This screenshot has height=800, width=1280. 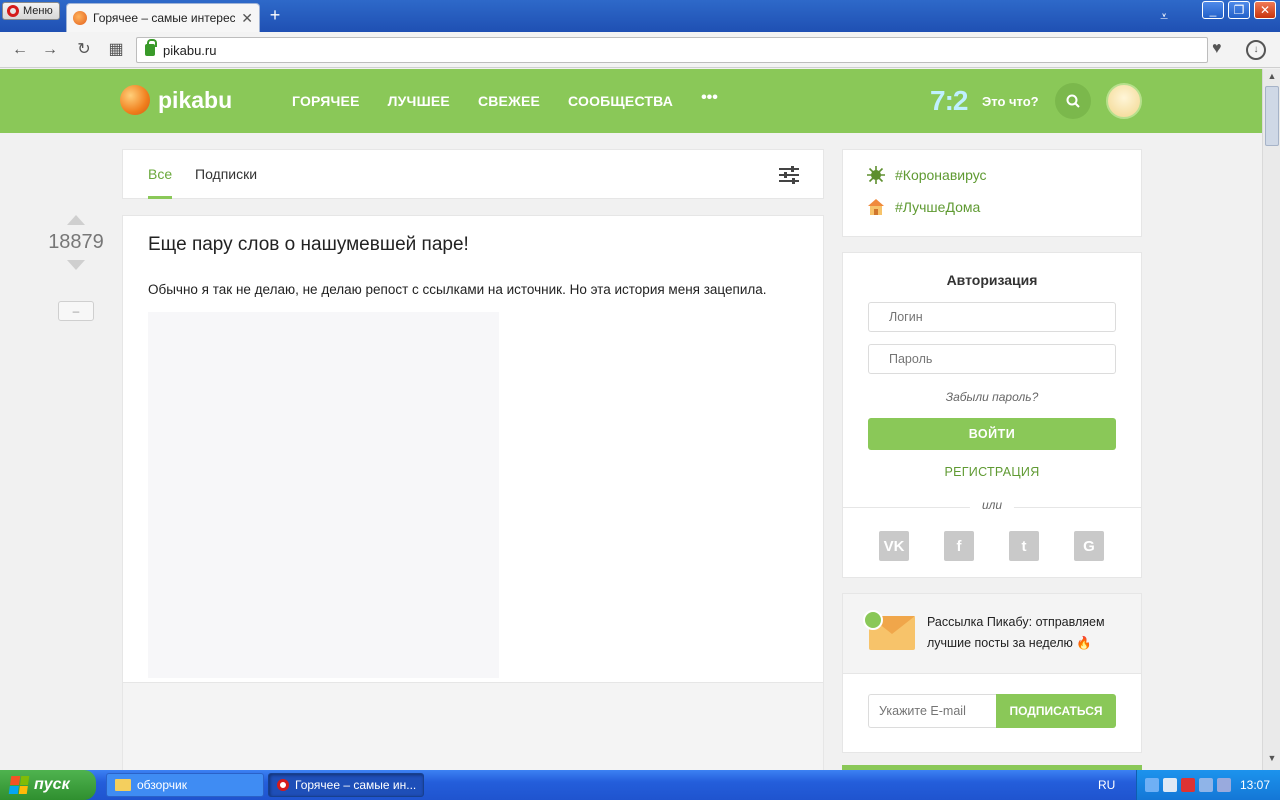 I want to click on taskbar-item-folder: обзорчик, so click(x=185, y=785).